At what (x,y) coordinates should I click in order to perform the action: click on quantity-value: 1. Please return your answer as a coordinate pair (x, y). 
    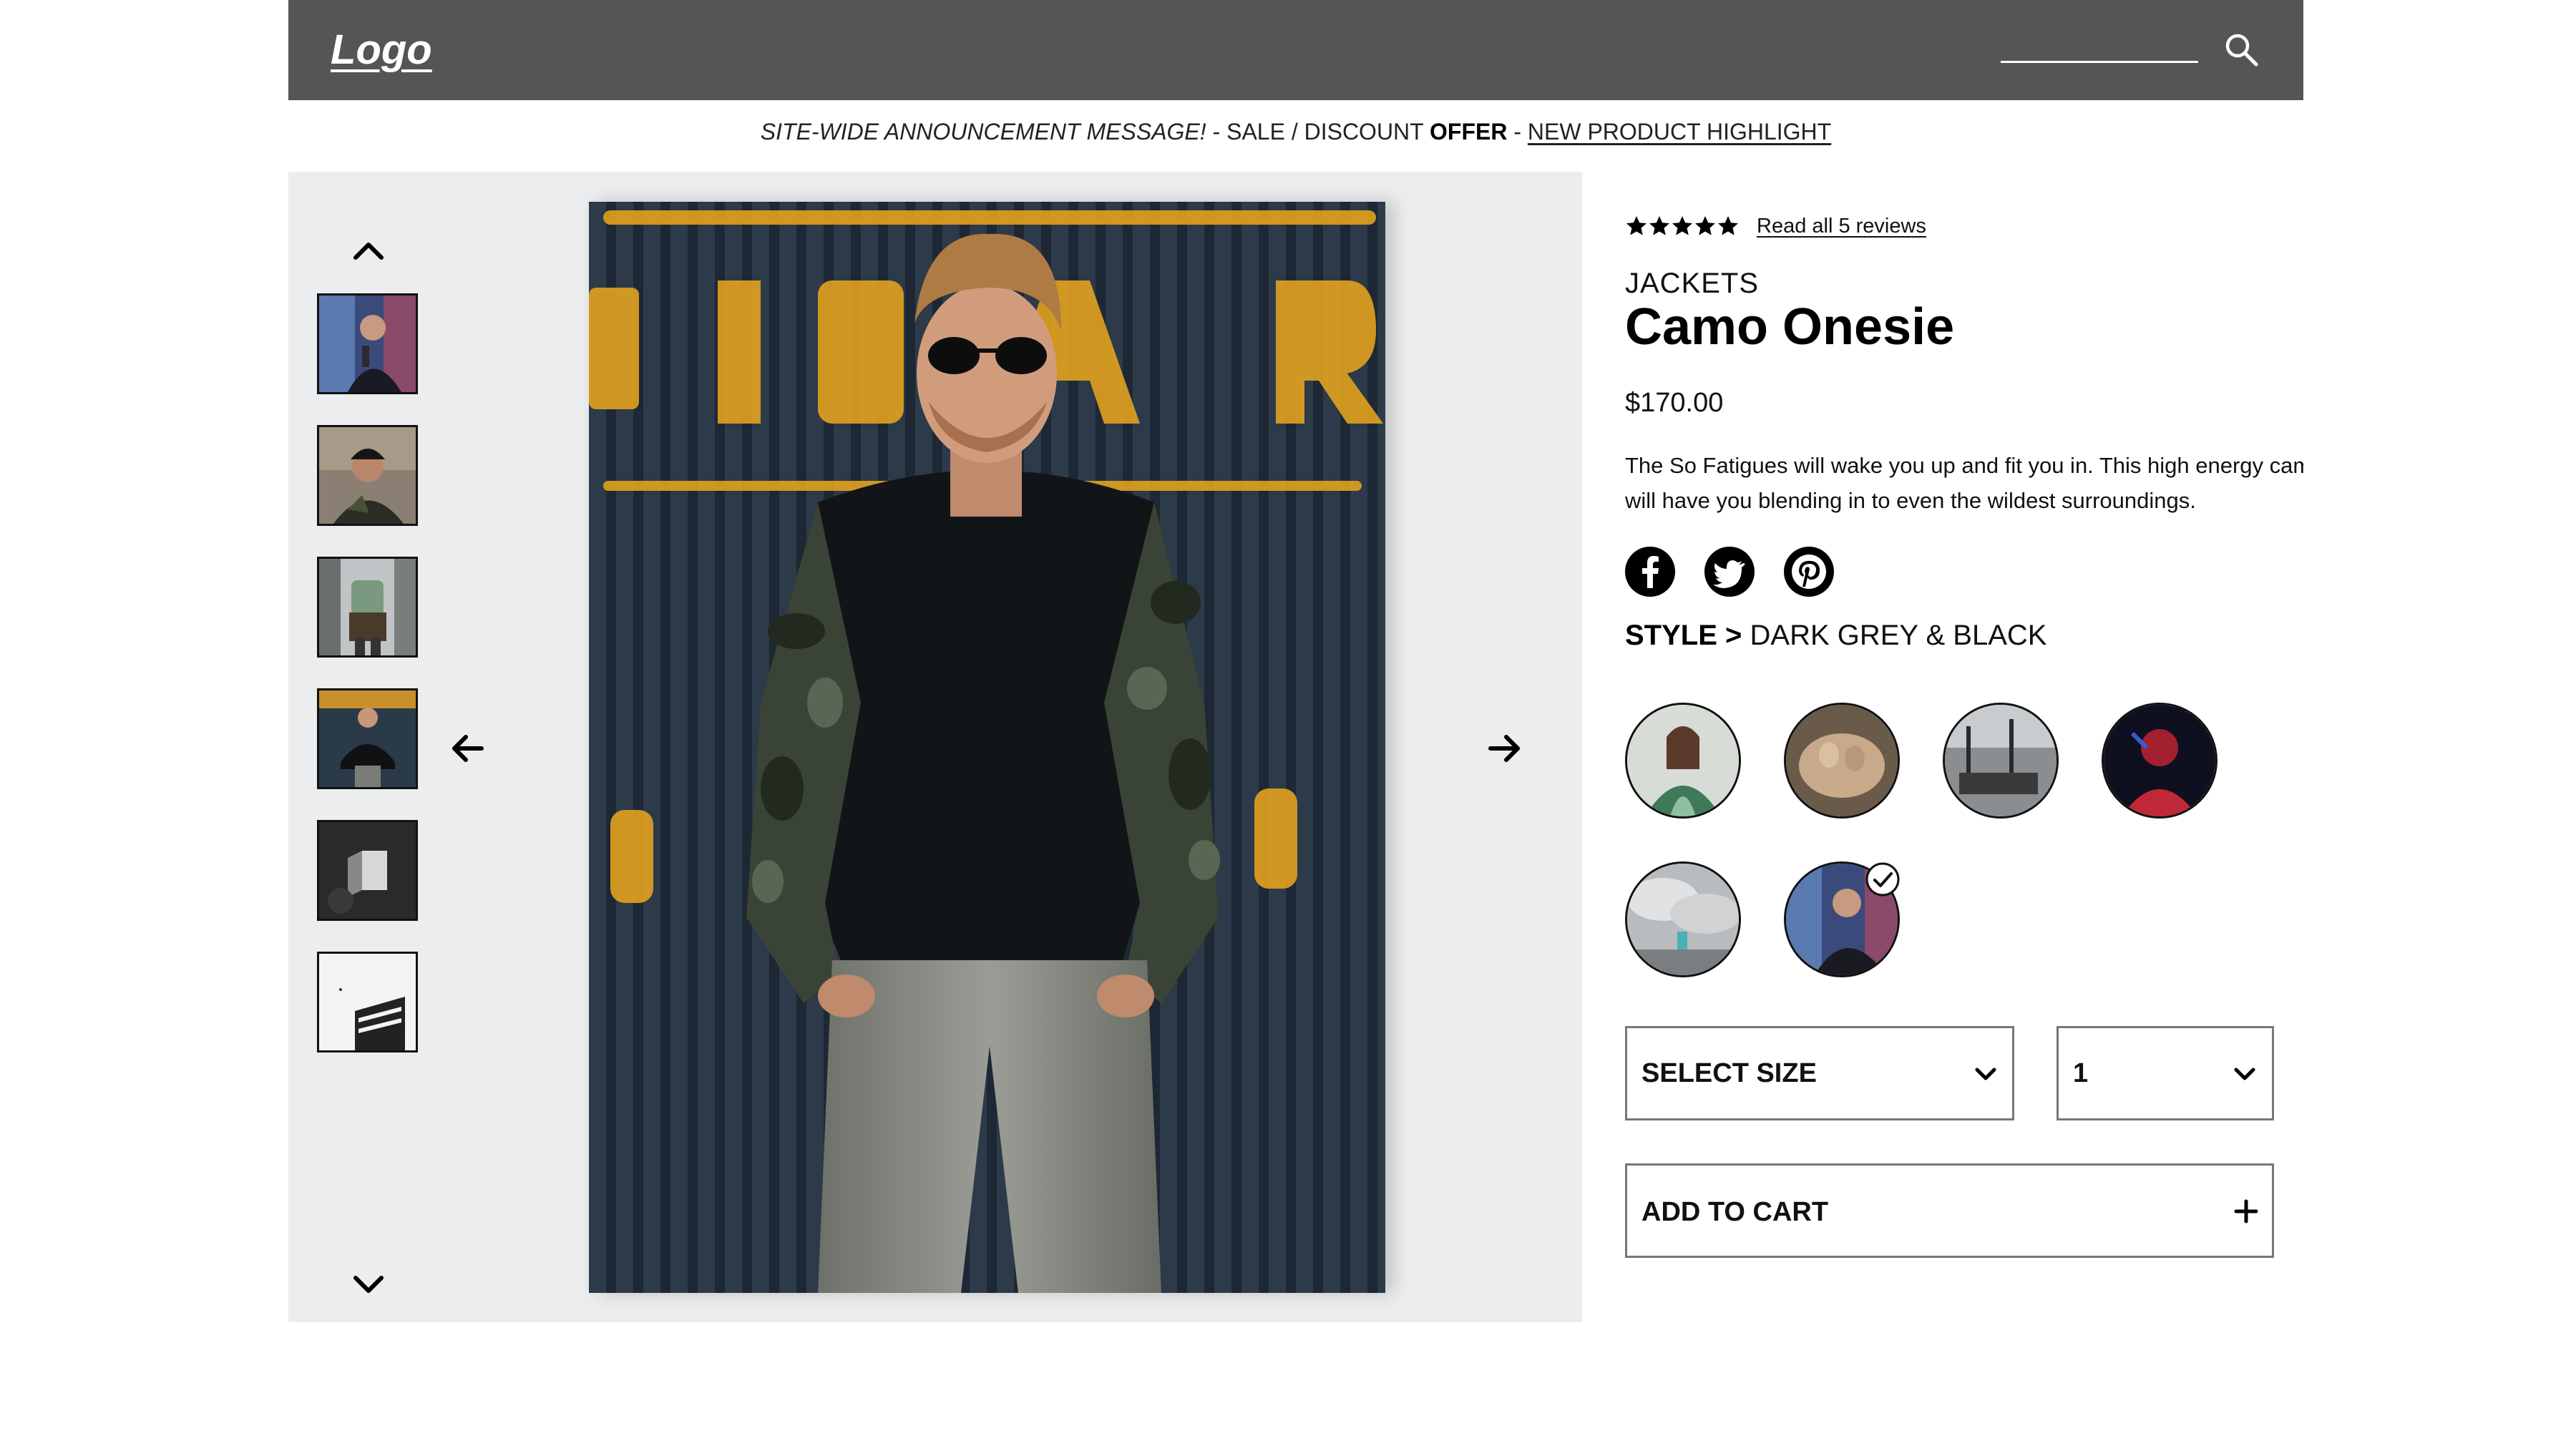
    Looking at the image, I should click on (2081, 1073).